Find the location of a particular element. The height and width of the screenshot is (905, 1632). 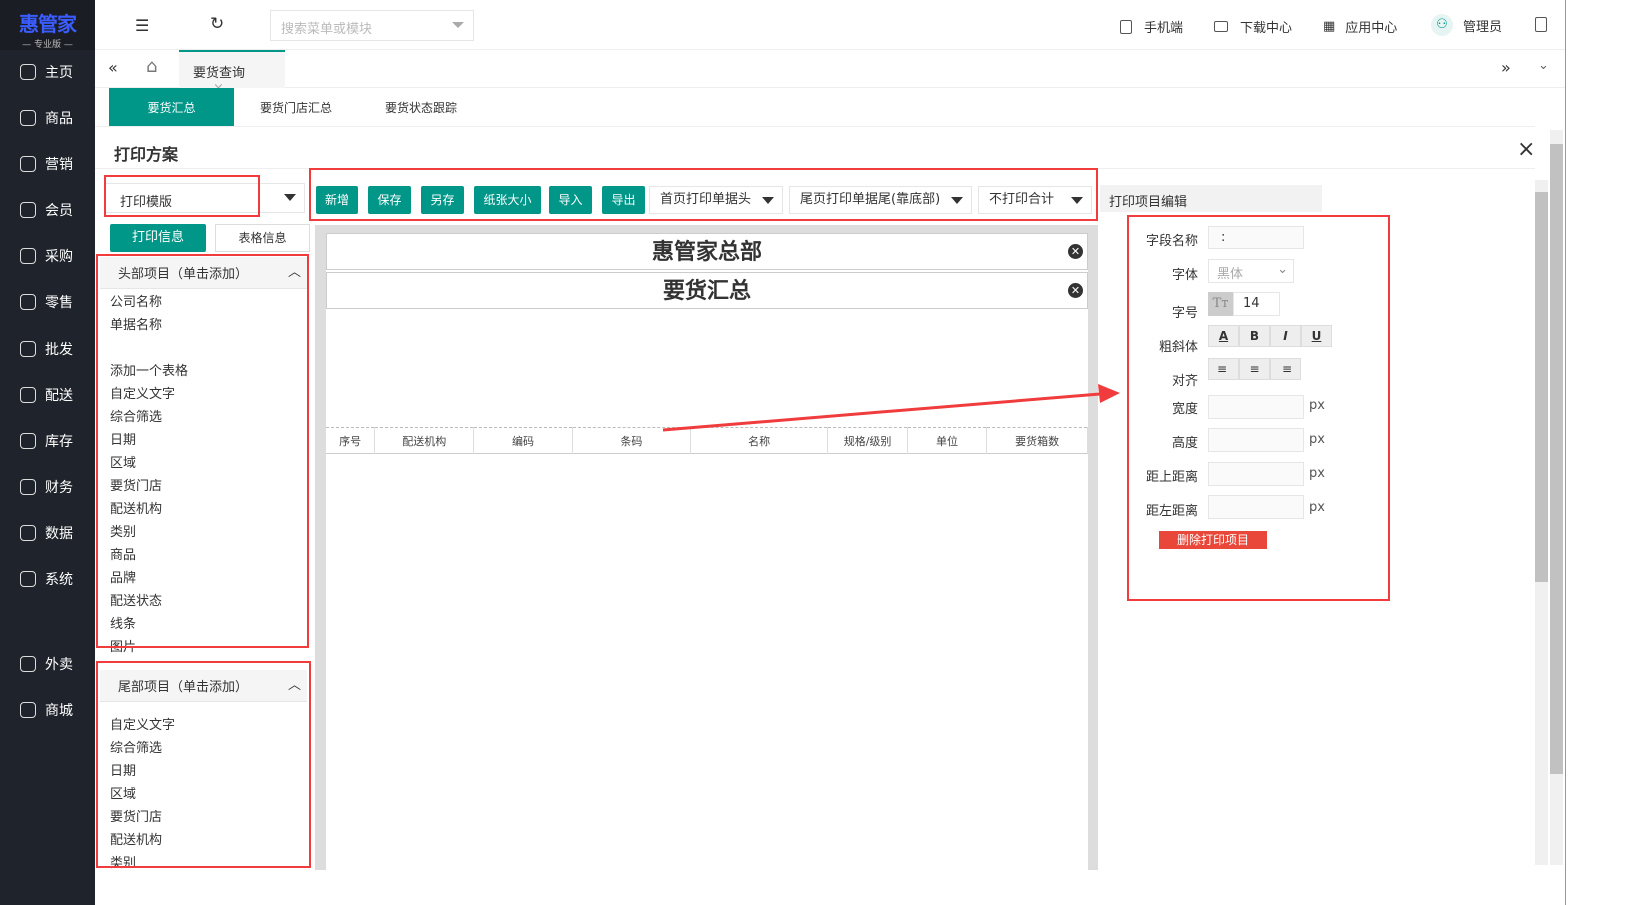

left-distance-label: 距左距离 is located at coordinates (1171, 511).